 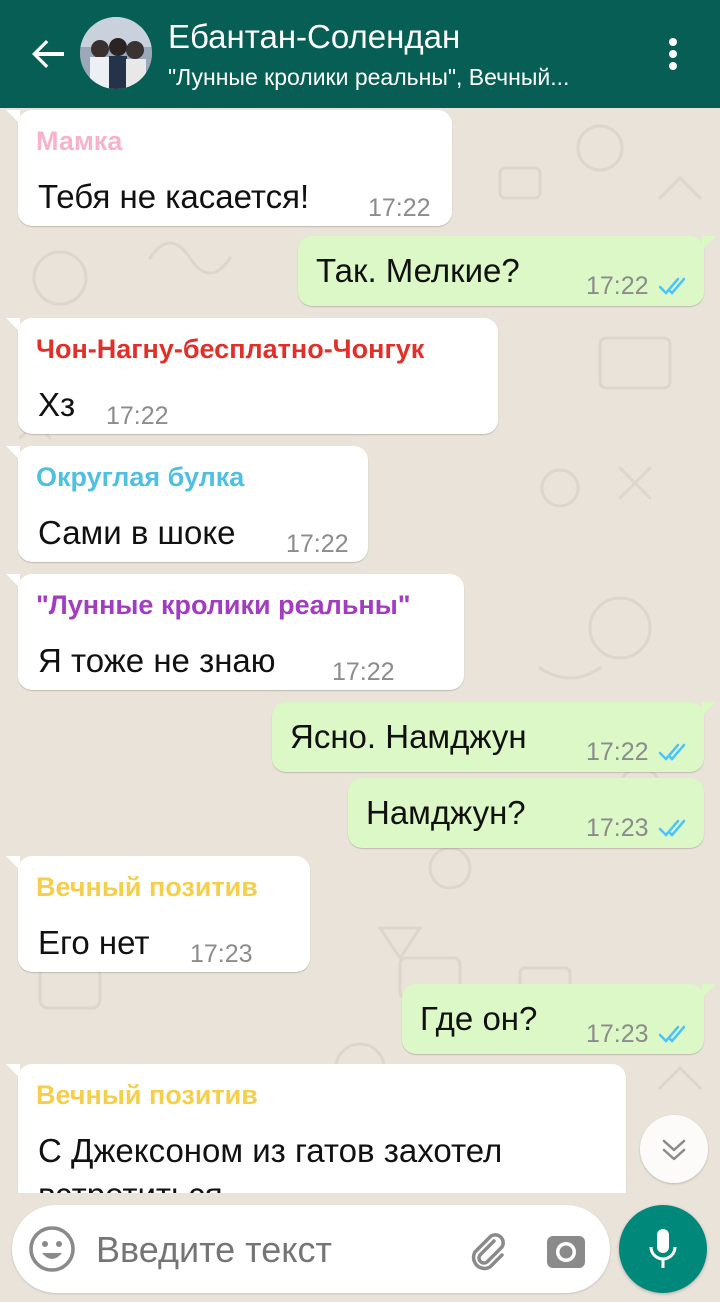 I want to click on attach-button, so click(x=488, y=1251).